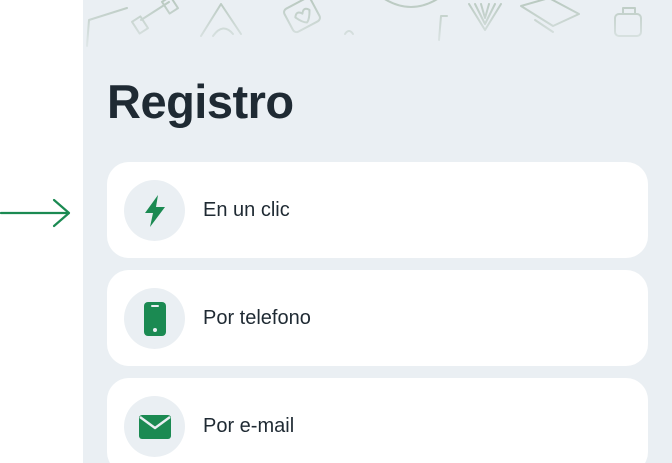 This screenshot has height=463, width=672. I want to click on lightning-bolt-icon, so click(154, 210).